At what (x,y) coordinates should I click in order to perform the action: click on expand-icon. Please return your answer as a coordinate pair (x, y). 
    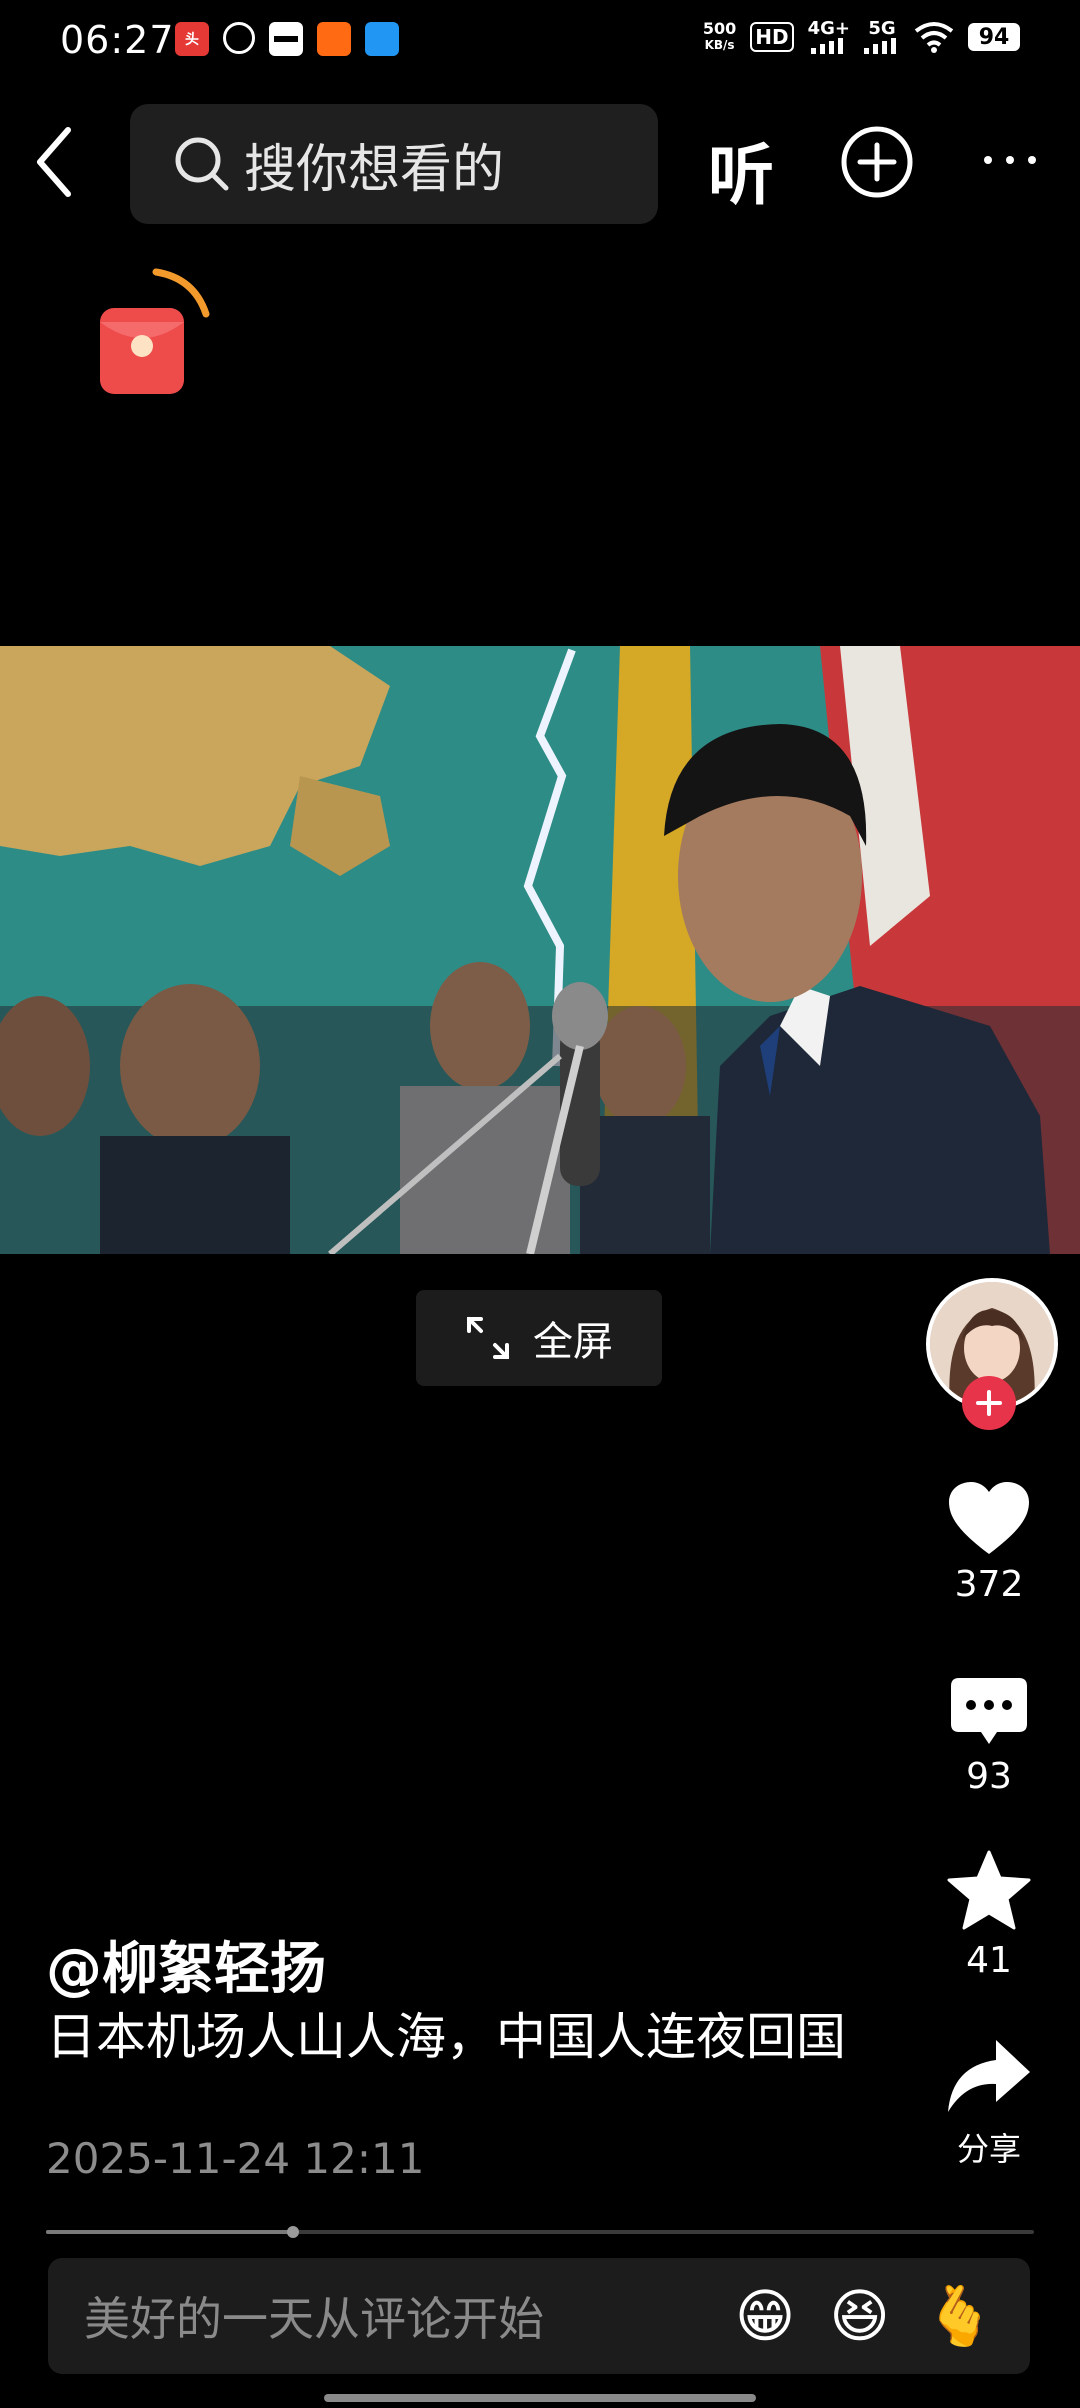
    Looking at the image, I should click on (488, 1338).